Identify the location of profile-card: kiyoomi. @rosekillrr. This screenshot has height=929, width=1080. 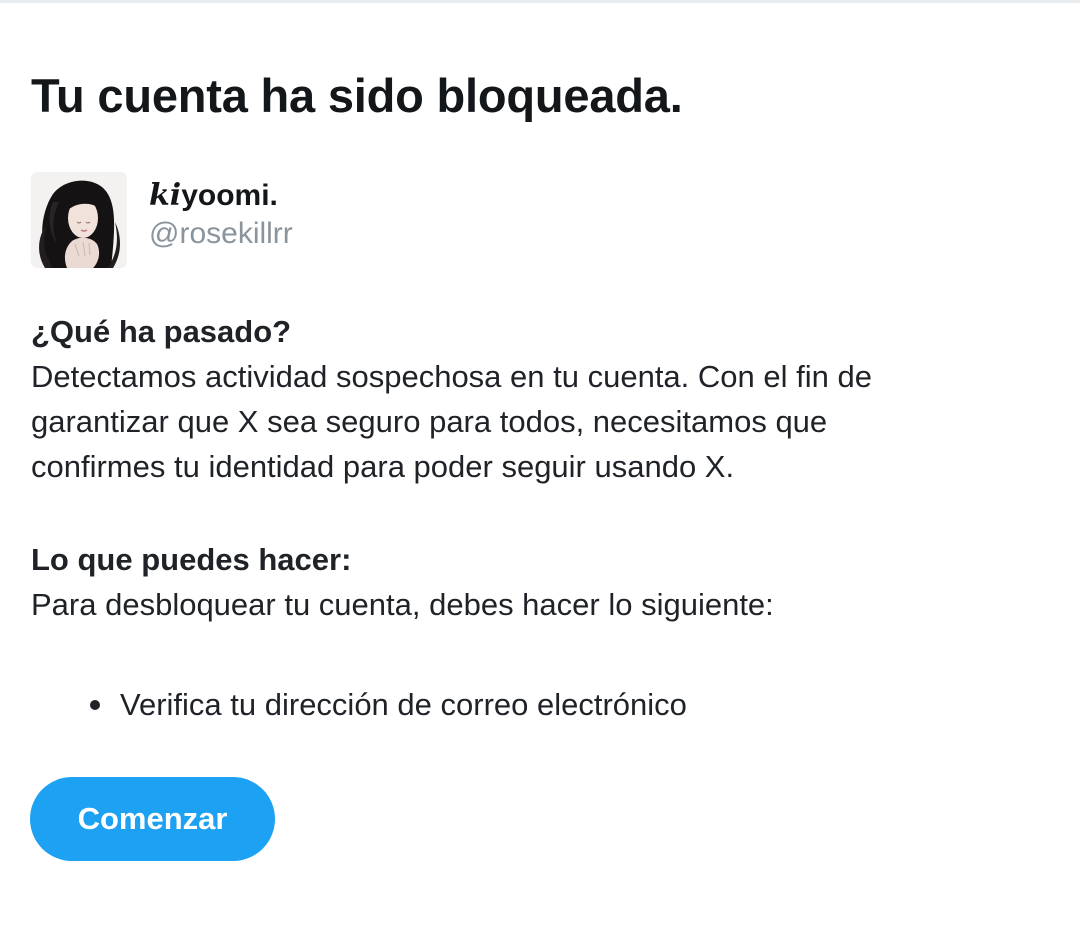
(162, 220).